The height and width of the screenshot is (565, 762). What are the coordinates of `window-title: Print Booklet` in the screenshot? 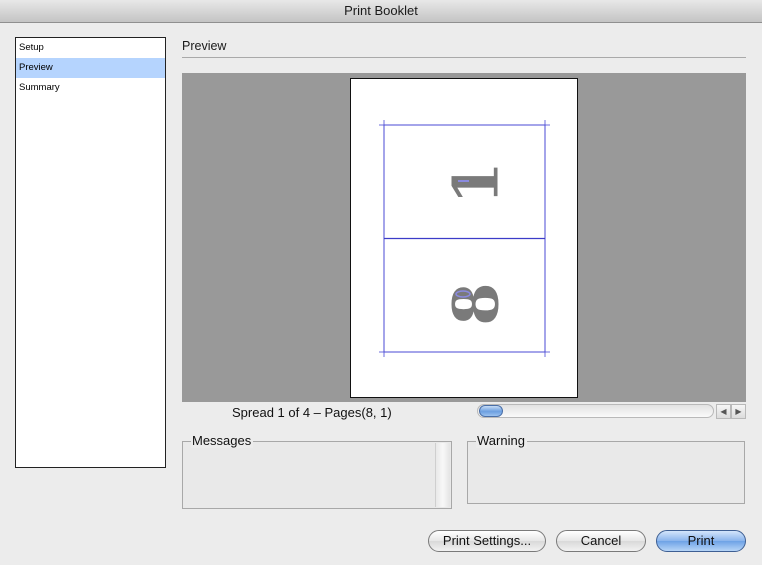 It's located at (381, 11).